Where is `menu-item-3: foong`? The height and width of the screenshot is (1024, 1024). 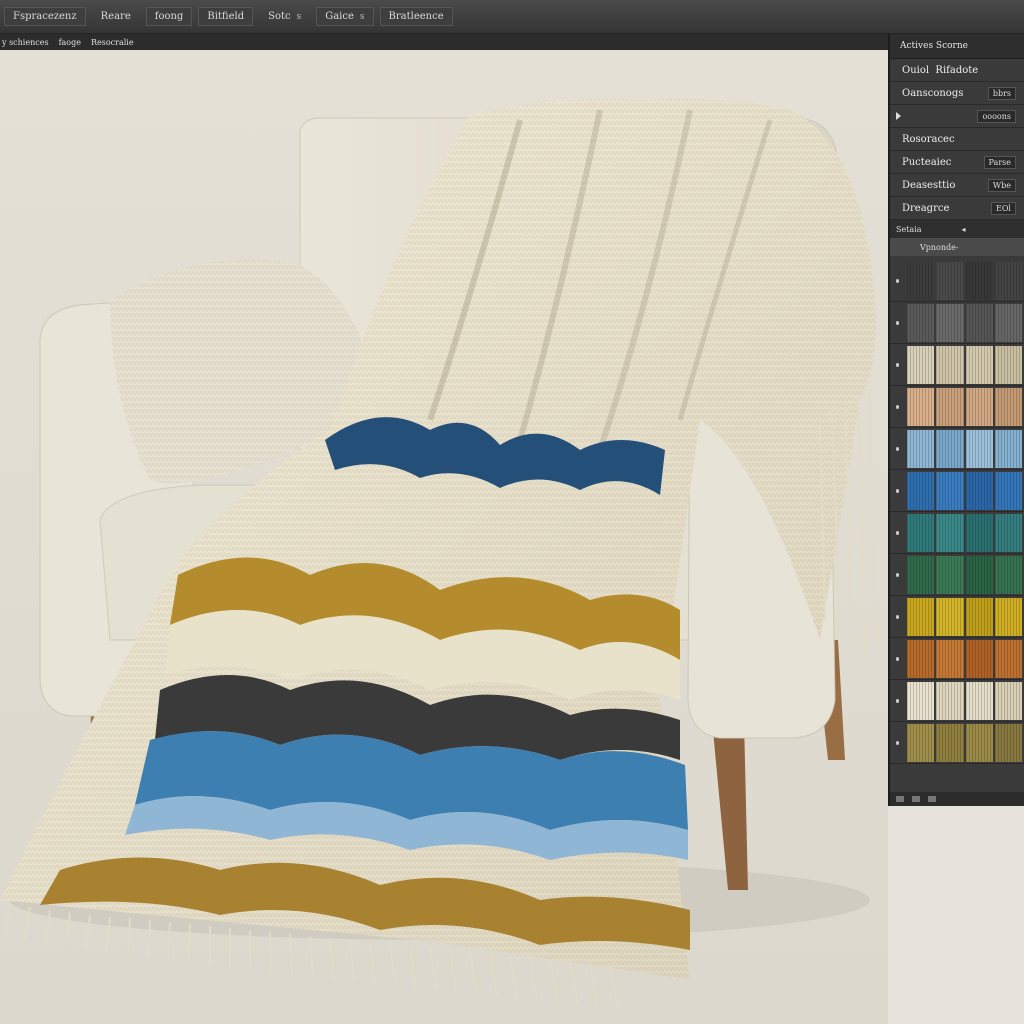
menu-item-3: foong is located at coordinates (169, 16).